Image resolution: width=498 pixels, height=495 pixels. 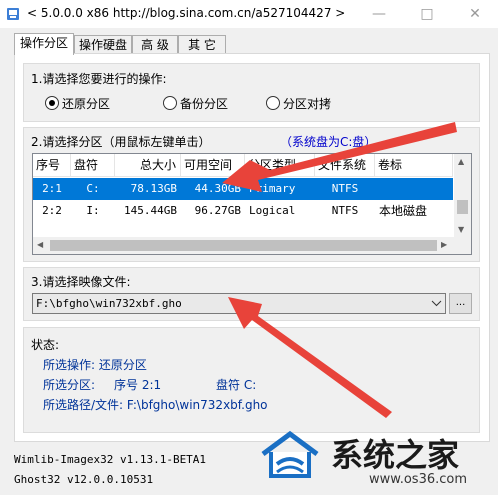 What do you see at coordinates (395, 455) in the screenshot?
I see `watermark-brand: 系统之家` at bounding box center [395, 455].